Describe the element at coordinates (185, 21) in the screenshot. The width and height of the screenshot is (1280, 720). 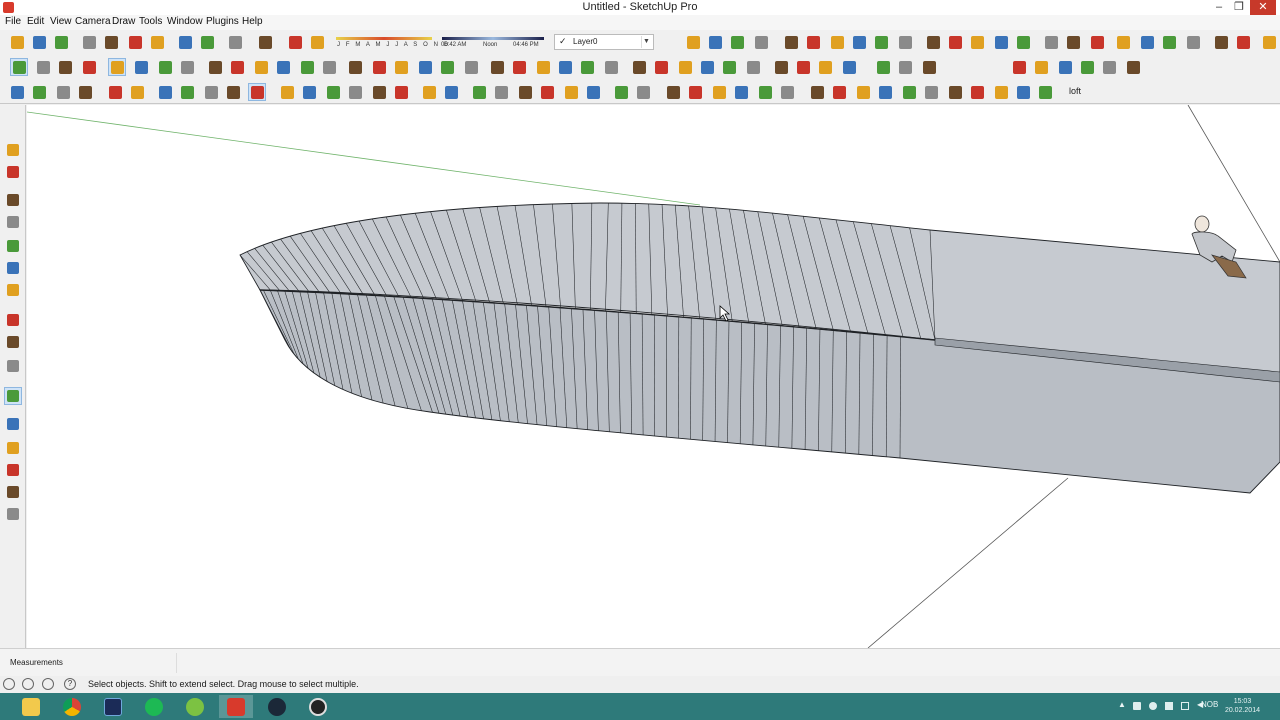
I see `menu-window: Window` at that location.